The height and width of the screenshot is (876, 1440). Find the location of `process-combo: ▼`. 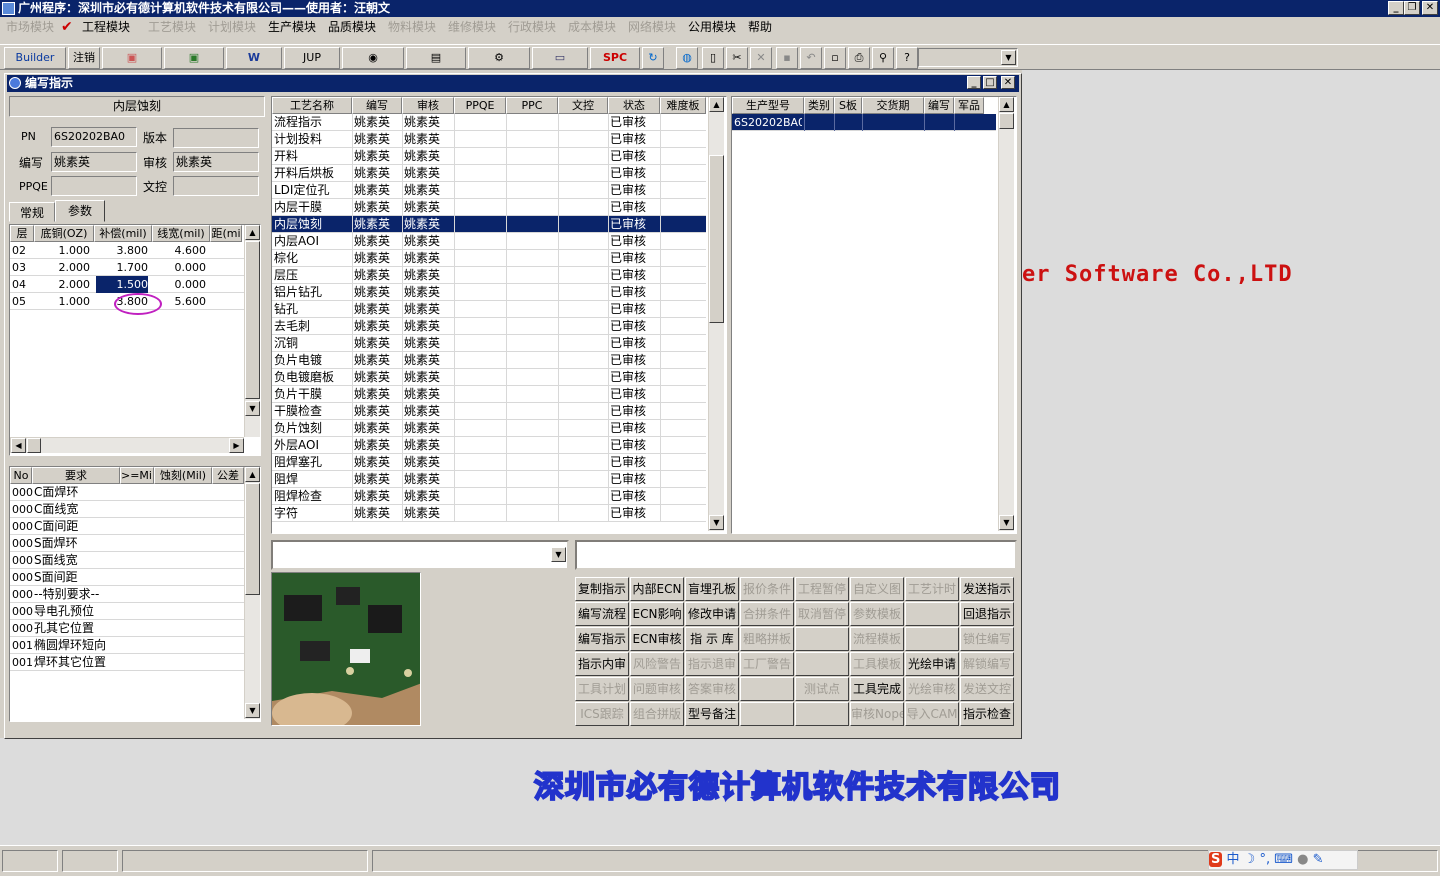

process-combo: ▼ is located at coordinates (420, 555).